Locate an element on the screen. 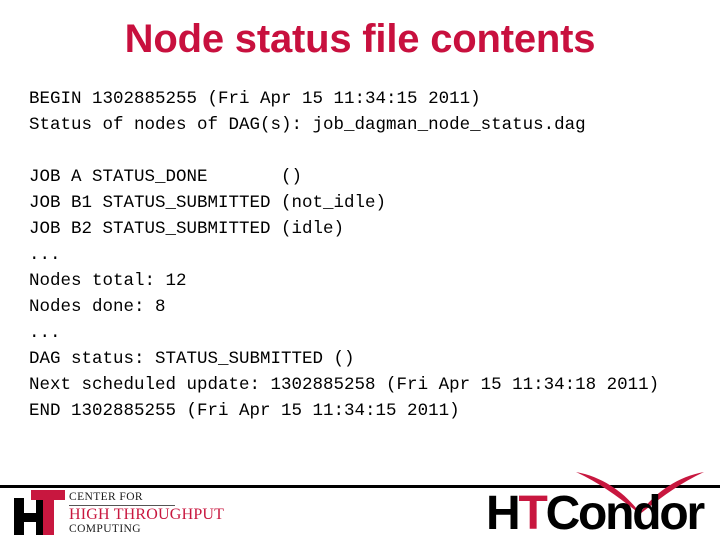 Image resolution: width=720 pixels, height=540 pixels. code-line-dag-status: DAG status: STATUS_SUBMITTED () is located at coordinates (192, 359).